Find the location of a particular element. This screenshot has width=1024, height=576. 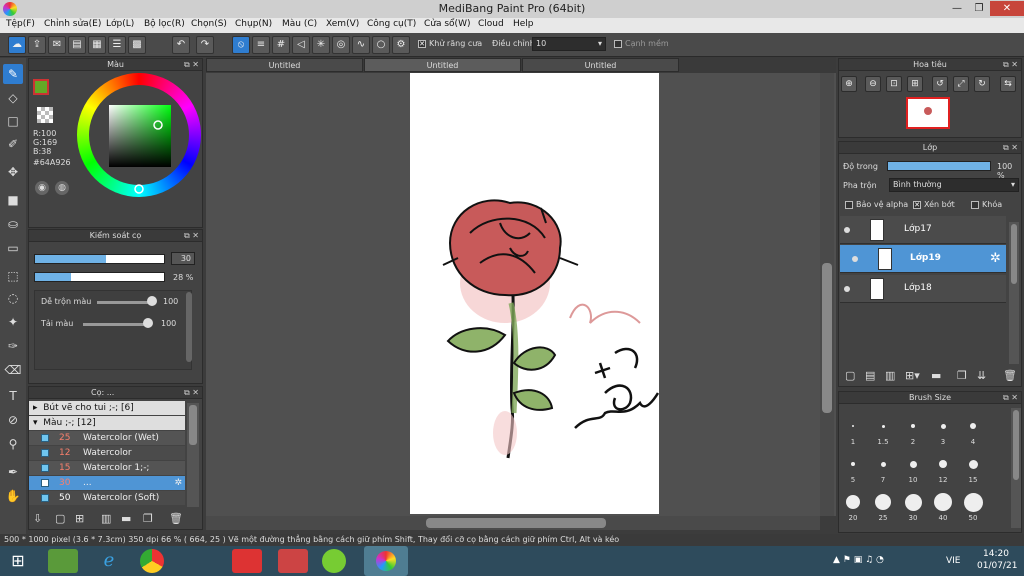

new-1bit-layer-icon: ▥ is located at coordinates (890, 375).